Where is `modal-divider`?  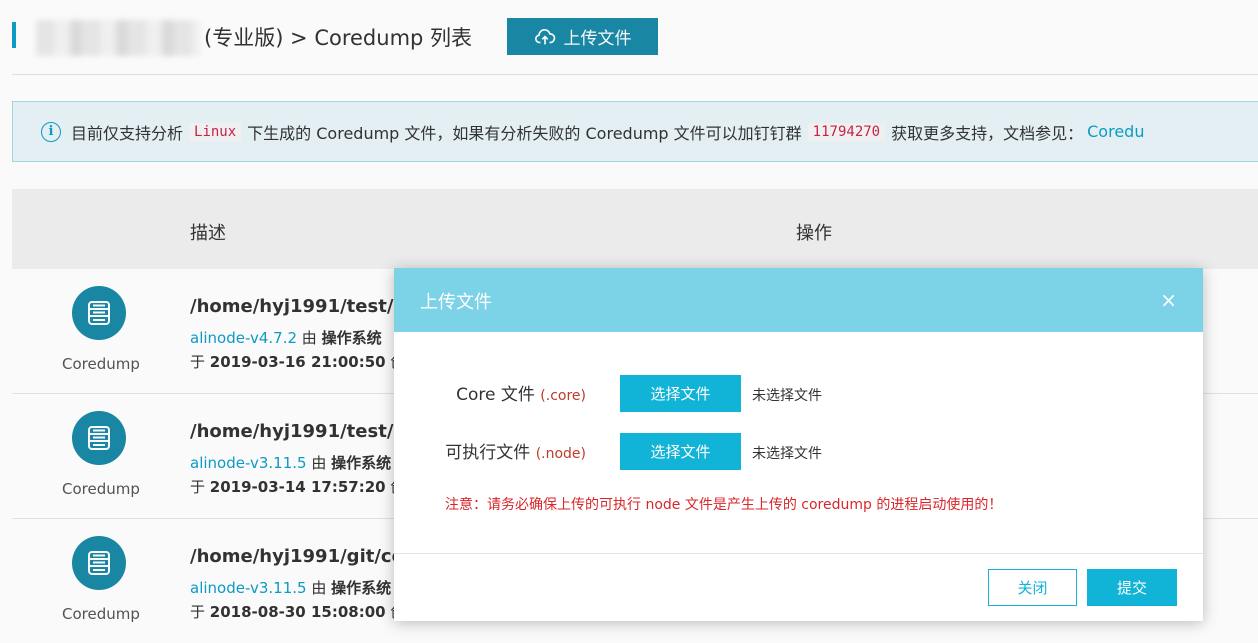 modal-divider is located at coordinates (798, 553).